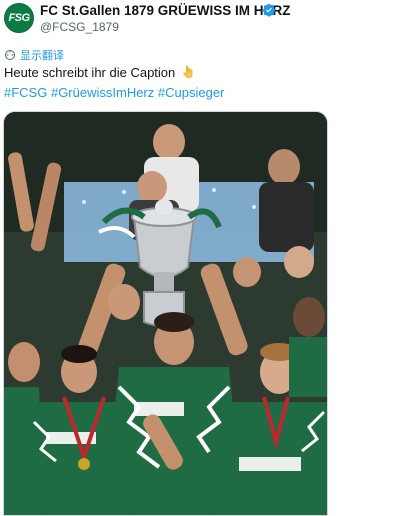 This screenshot has height=516, width=400. Describe the element at coordinates (165, 10) in the screenshot. I see `account-name: FC St.Gallen 1879 GRÜEWISS IM HERZ` at that location.